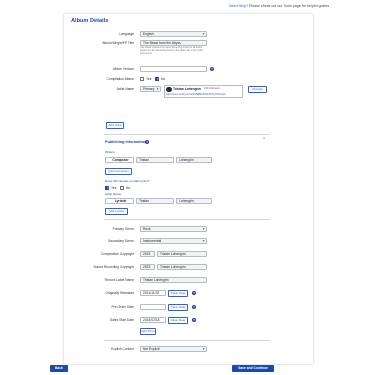 Image resolution: width=375 pixels, height=375 pixels. What do you see at coordinates (119, 280) in the screenshot?
I see `record-label-label: Record Label Name` at bounding box center [119, 280].